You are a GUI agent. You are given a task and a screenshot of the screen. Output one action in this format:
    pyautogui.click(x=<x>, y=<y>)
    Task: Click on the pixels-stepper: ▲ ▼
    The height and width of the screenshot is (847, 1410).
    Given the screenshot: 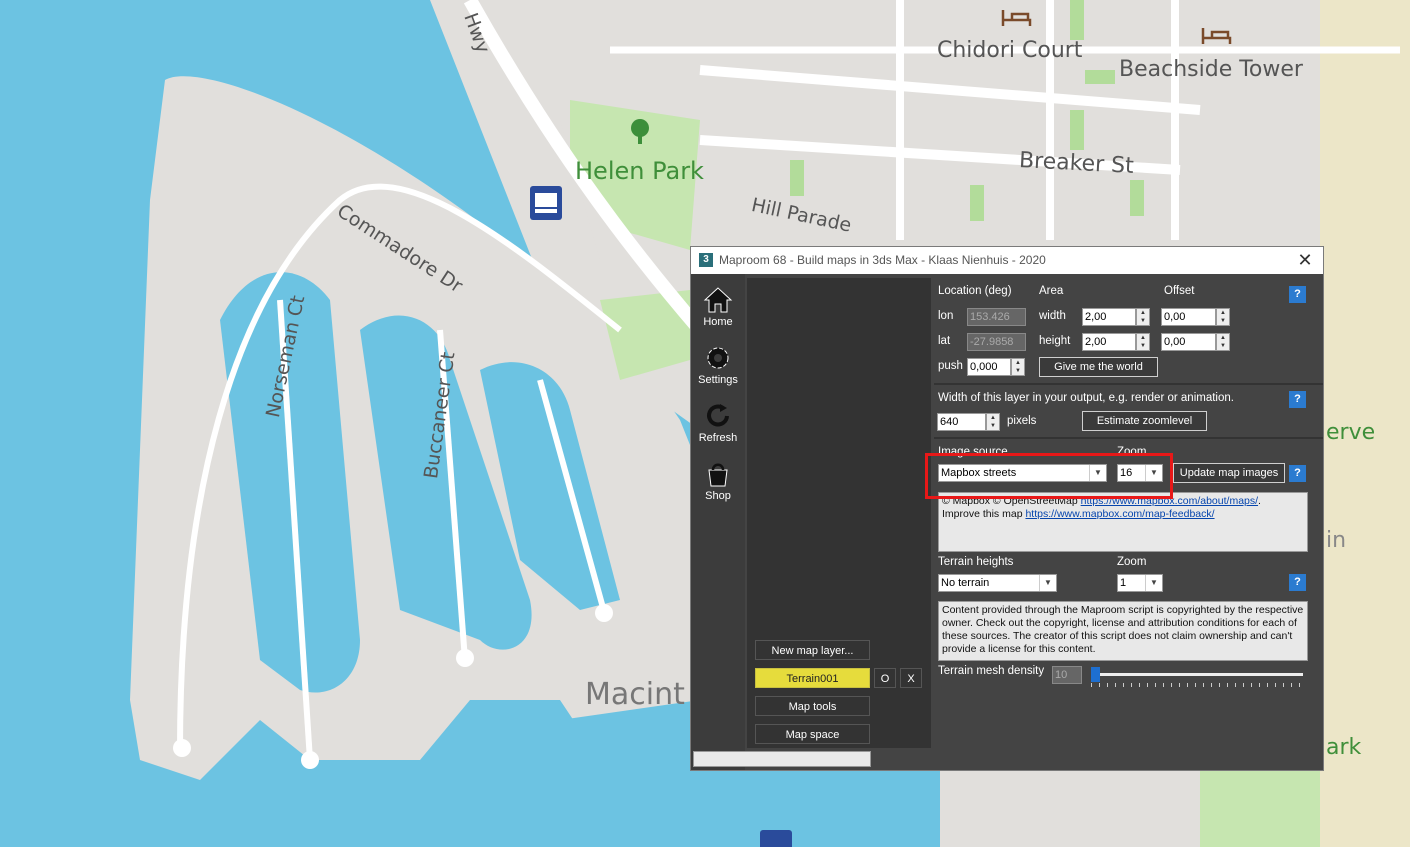 What is the action you would take?
    pyautogui.click(x=993, y=422)
    